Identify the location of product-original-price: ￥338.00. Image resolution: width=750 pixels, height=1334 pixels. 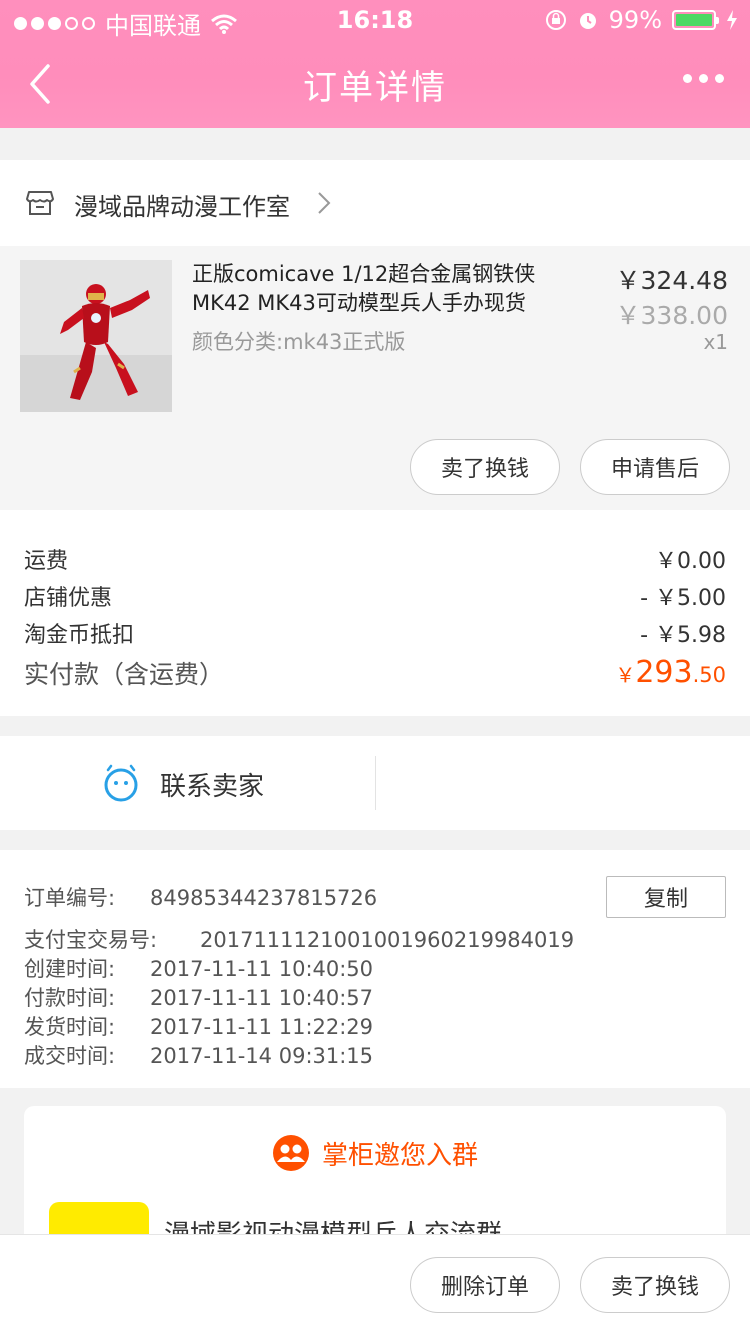
(671, 315).